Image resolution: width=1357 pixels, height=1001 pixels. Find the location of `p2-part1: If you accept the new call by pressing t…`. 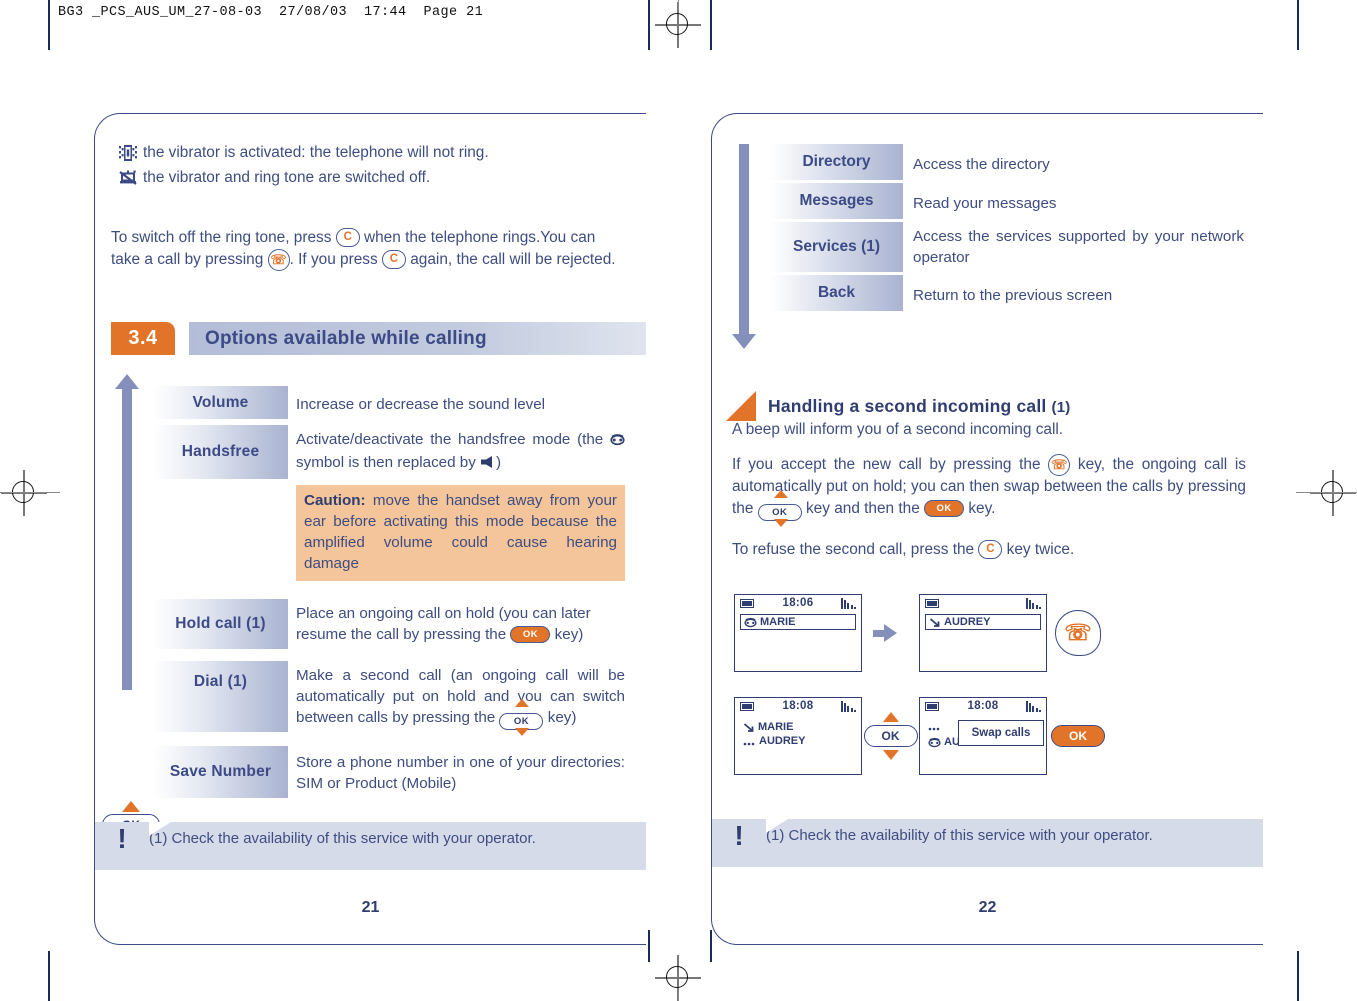

p2-part1: If you accept the new call by pressing t… is located at coordinates (886, 465).